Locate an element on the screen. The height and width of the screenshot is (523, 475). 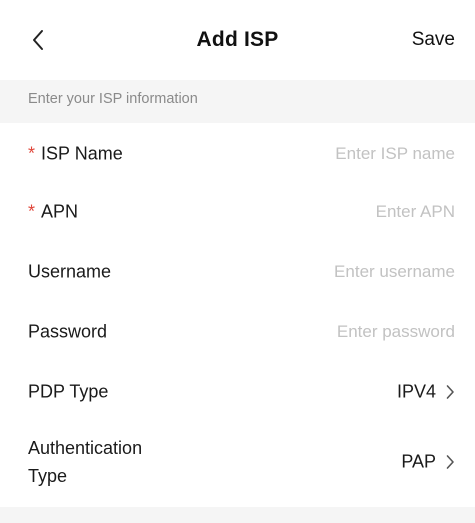
section-hint-text: Enter your ISP information is located at coordinates (113, 99).